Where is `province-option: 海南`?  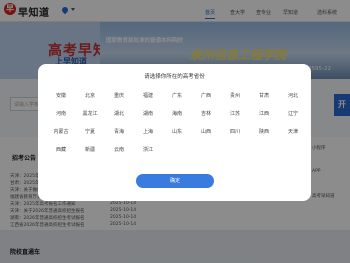 province-option: 海南 is located at coordinates (177, 114).